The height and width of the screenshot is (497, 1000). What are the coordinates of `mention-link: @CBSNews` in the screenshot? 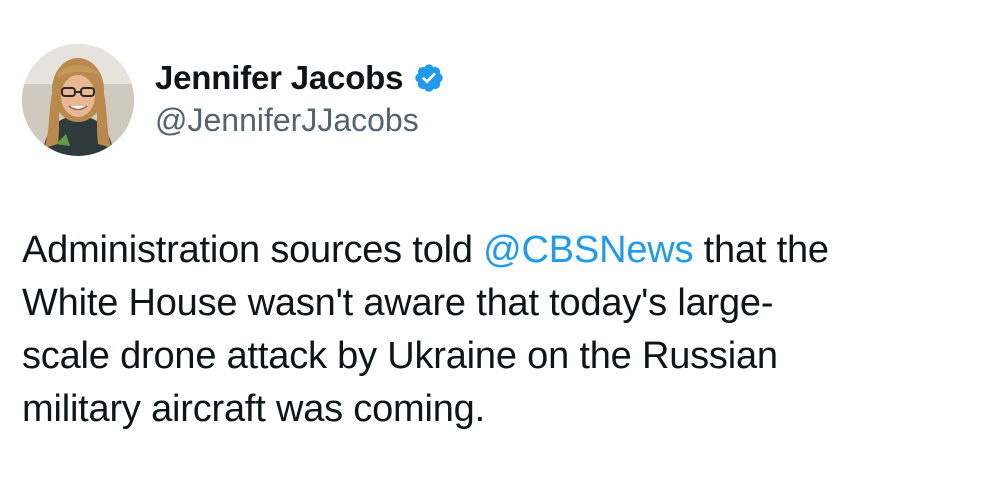 It's located at (588, 250).